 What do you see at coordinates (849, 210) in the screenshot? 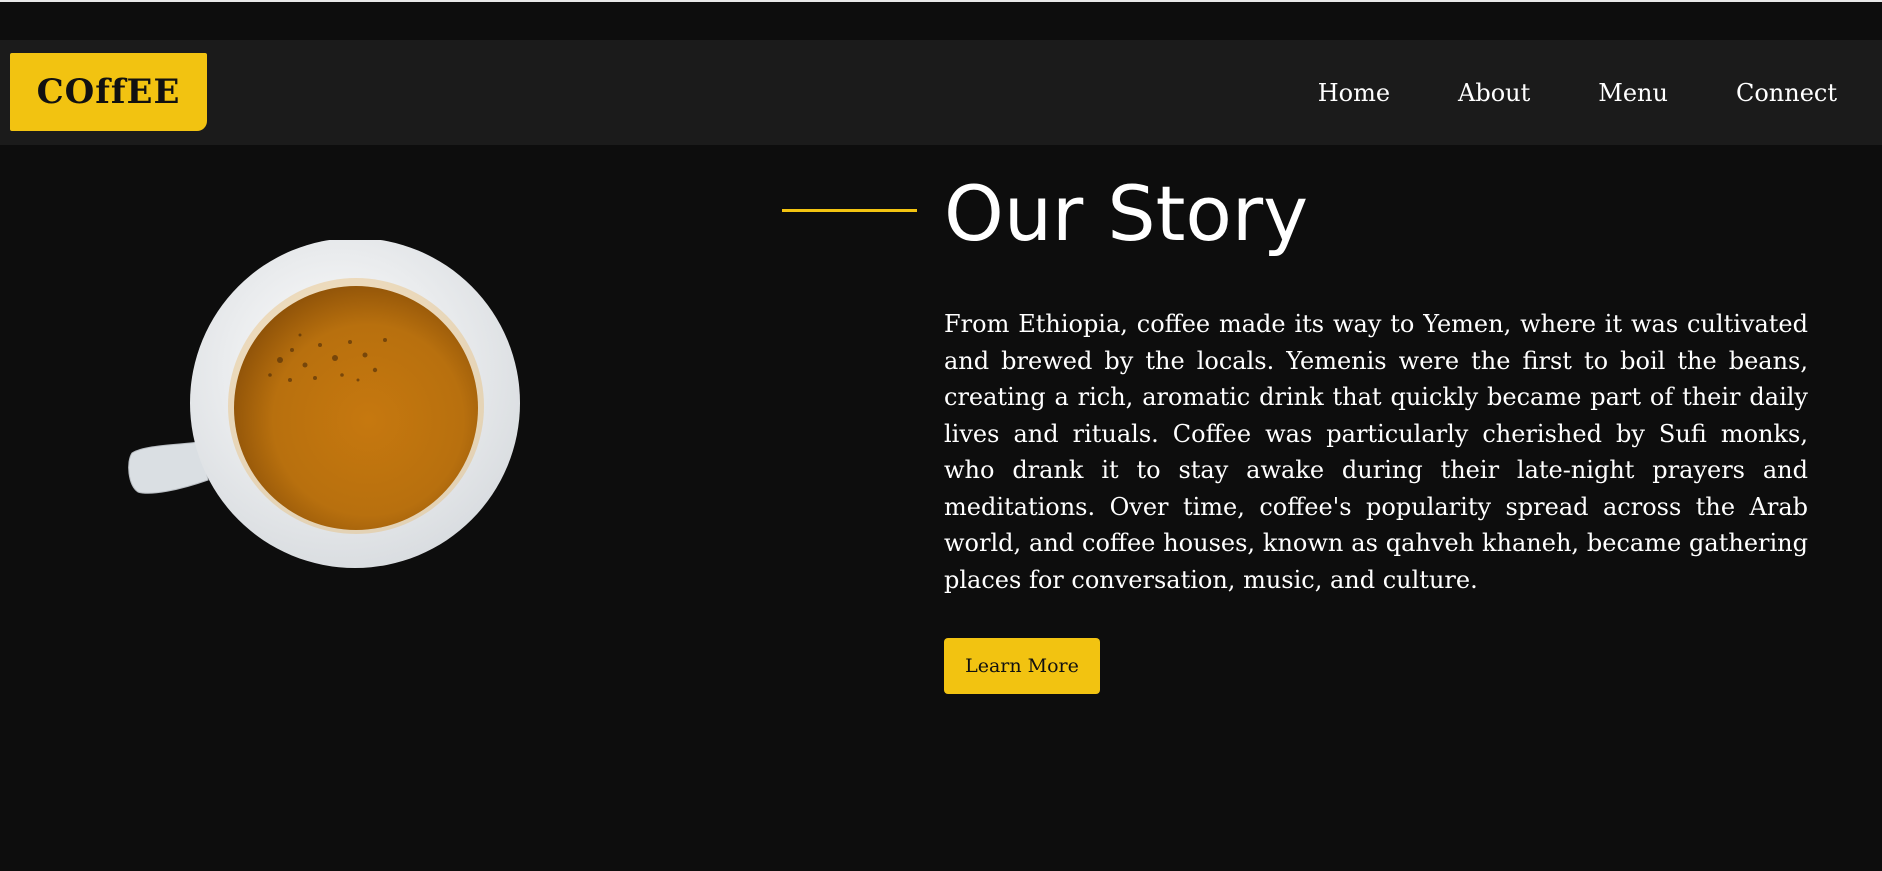
I see `title-accent-line` at bounding box center [849, 210].